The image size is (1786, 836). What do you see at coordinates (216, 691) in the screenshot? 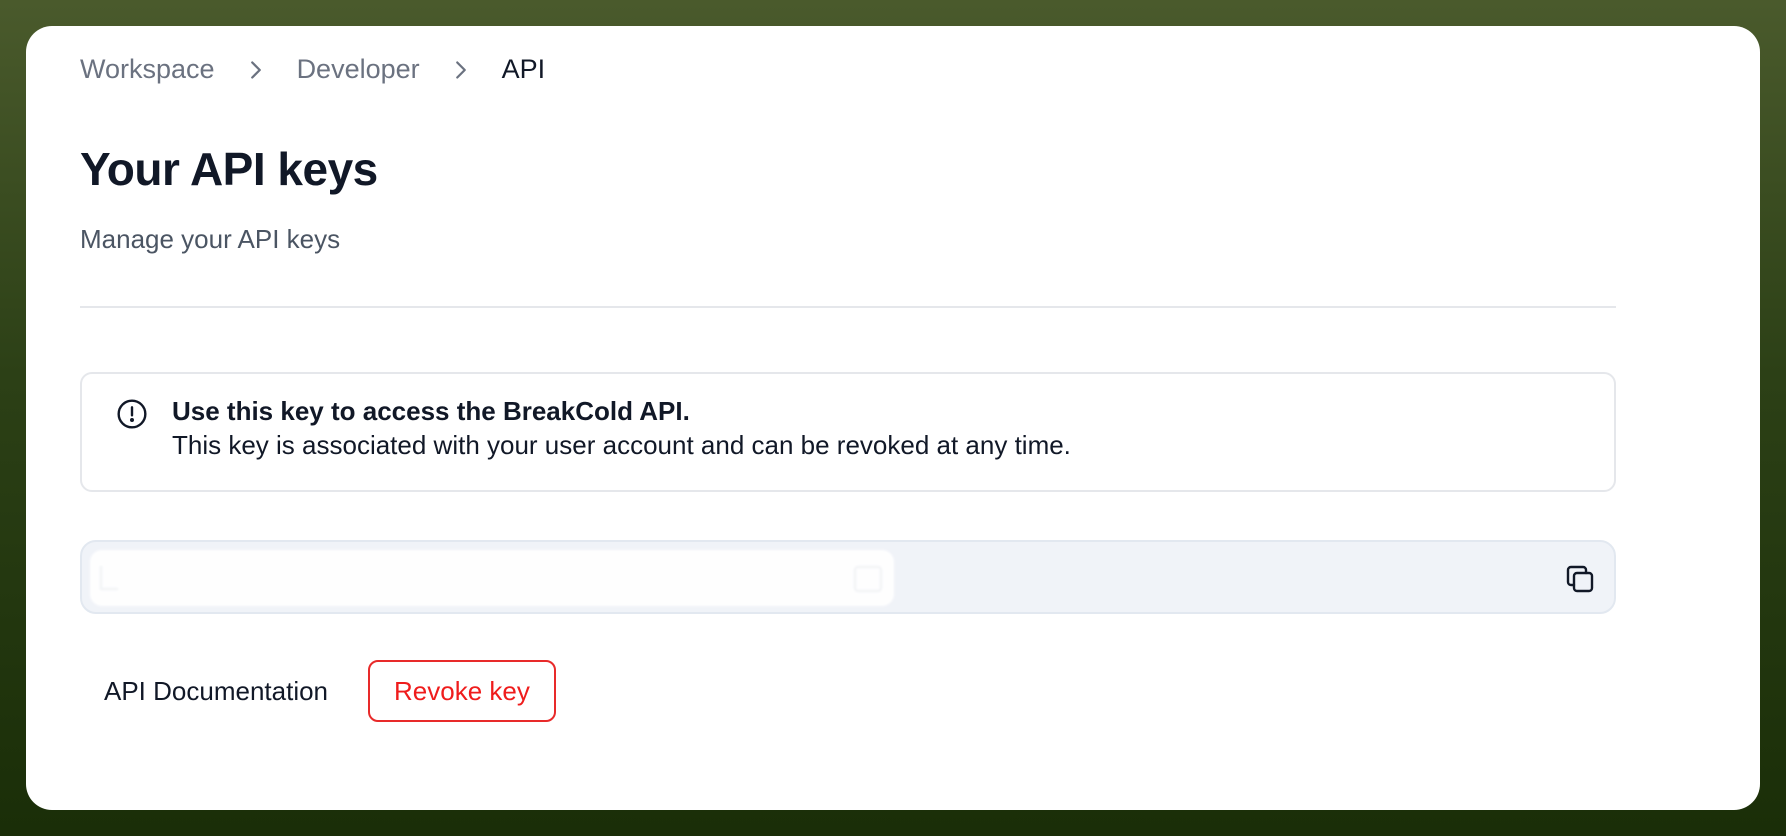
I see `api-documentation-link: API Documentation` at bounding box center [216, 691].